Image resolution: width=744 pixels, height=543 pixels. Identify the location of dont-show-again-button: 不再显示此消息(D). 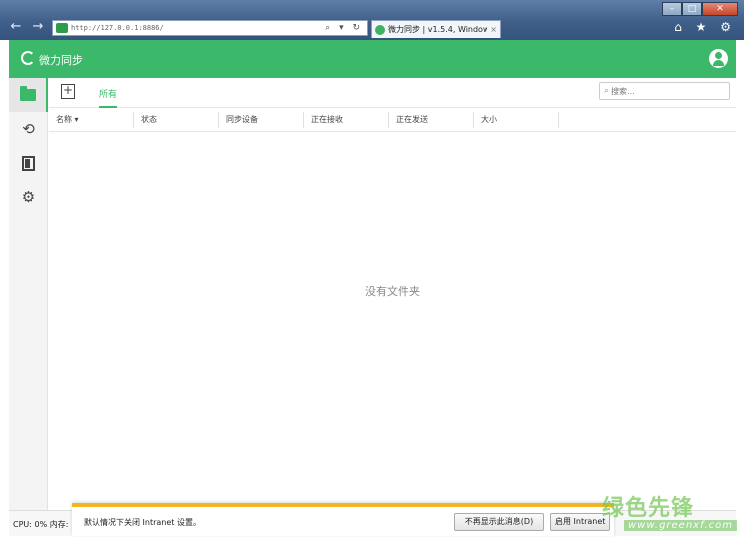
(499, 522).